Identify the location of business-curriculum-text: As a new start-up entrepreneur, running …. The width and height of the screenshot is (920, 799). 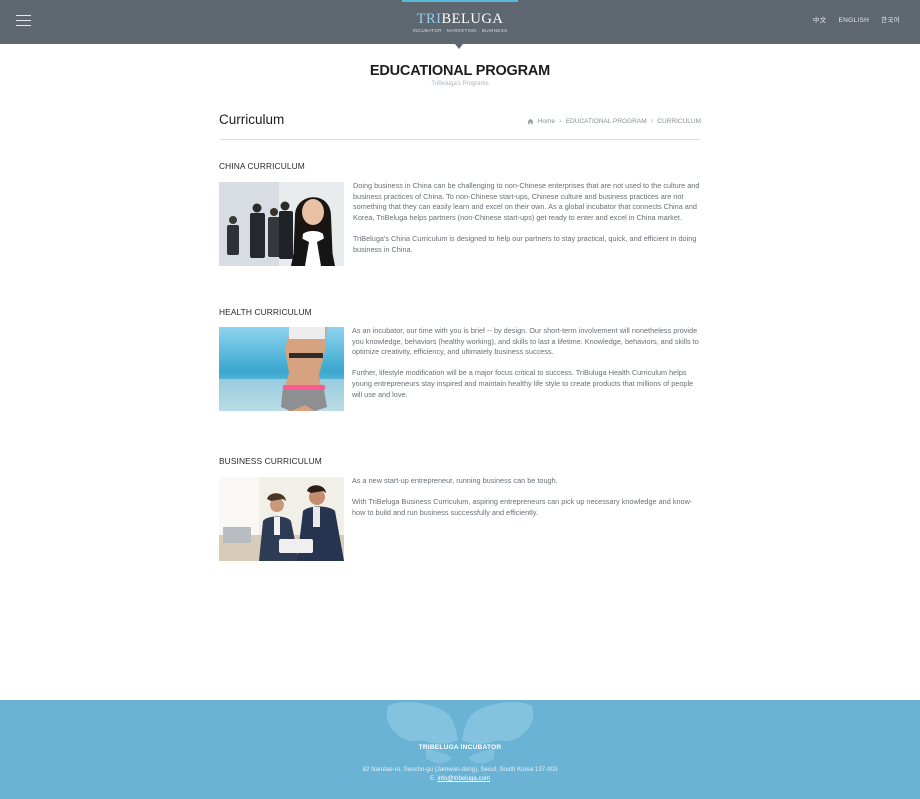
(526, 497).